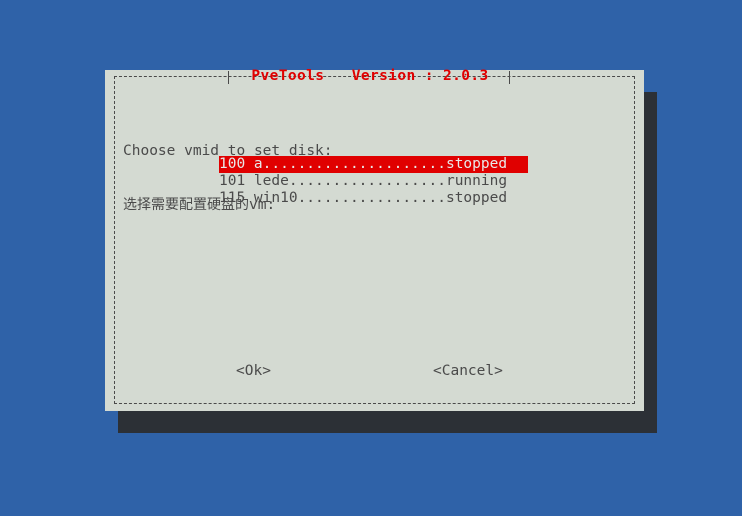 This screenshot has height=516, width=742. Describe the element at coordinates (373, 164) in the screenshot. I see `list-item: 100 a.....................stopped` at that location.